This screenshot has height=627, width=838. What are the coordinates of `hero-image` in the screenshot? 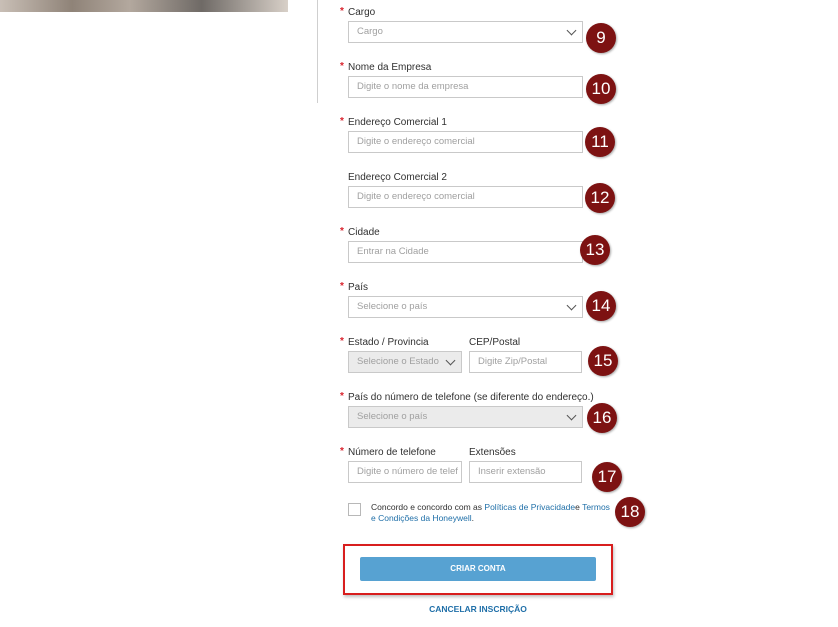 It's located at (144, 6).